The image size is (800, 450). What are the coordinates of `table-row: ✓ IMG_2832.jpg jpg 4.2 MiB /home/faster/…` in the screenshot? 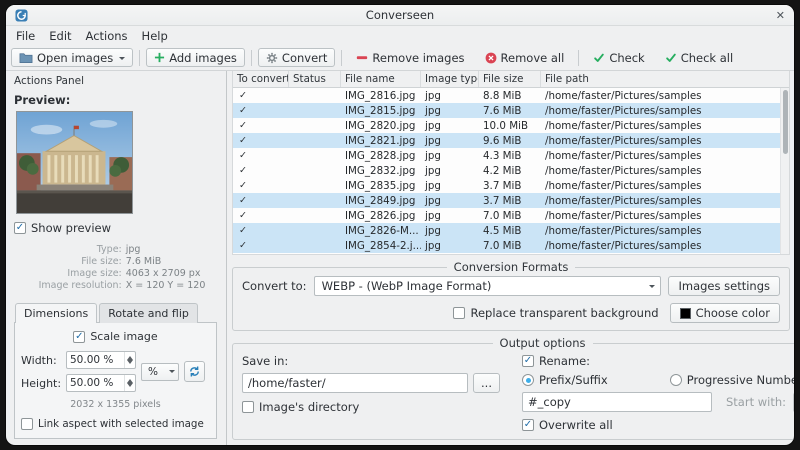 It's located at (506, 170).